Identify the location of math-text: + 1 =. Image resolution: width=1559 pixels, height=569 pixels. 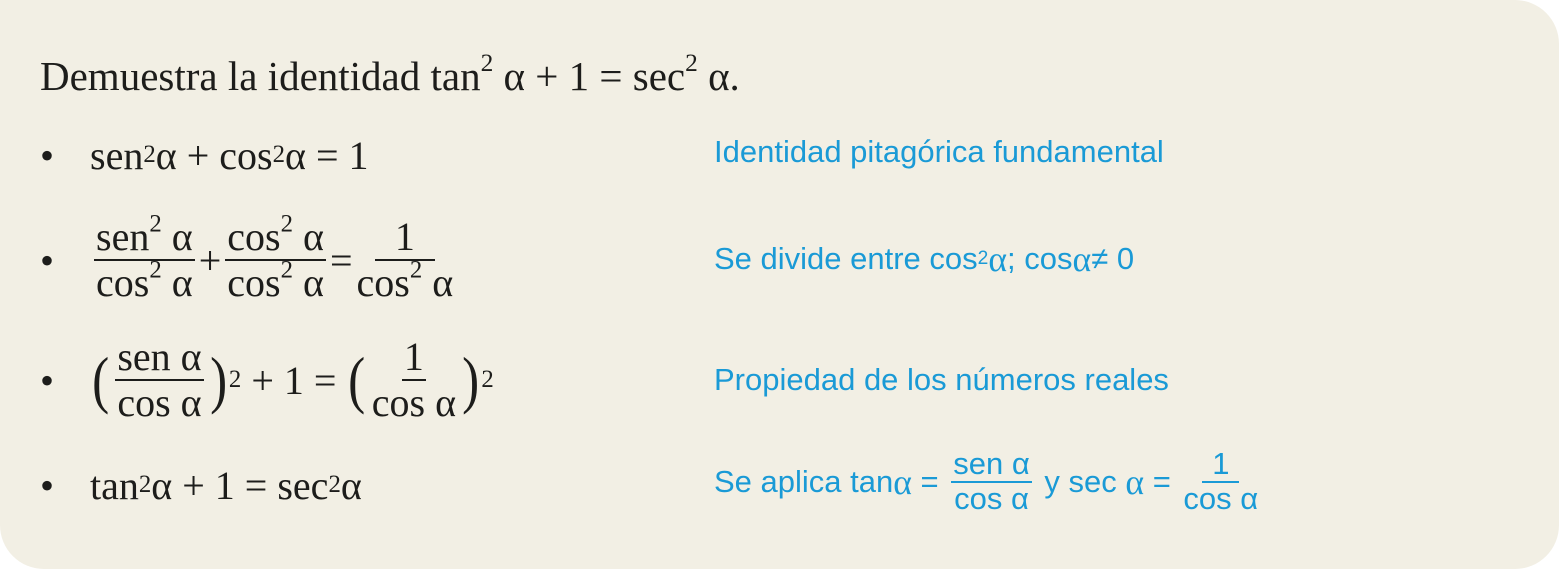
(294, 380).